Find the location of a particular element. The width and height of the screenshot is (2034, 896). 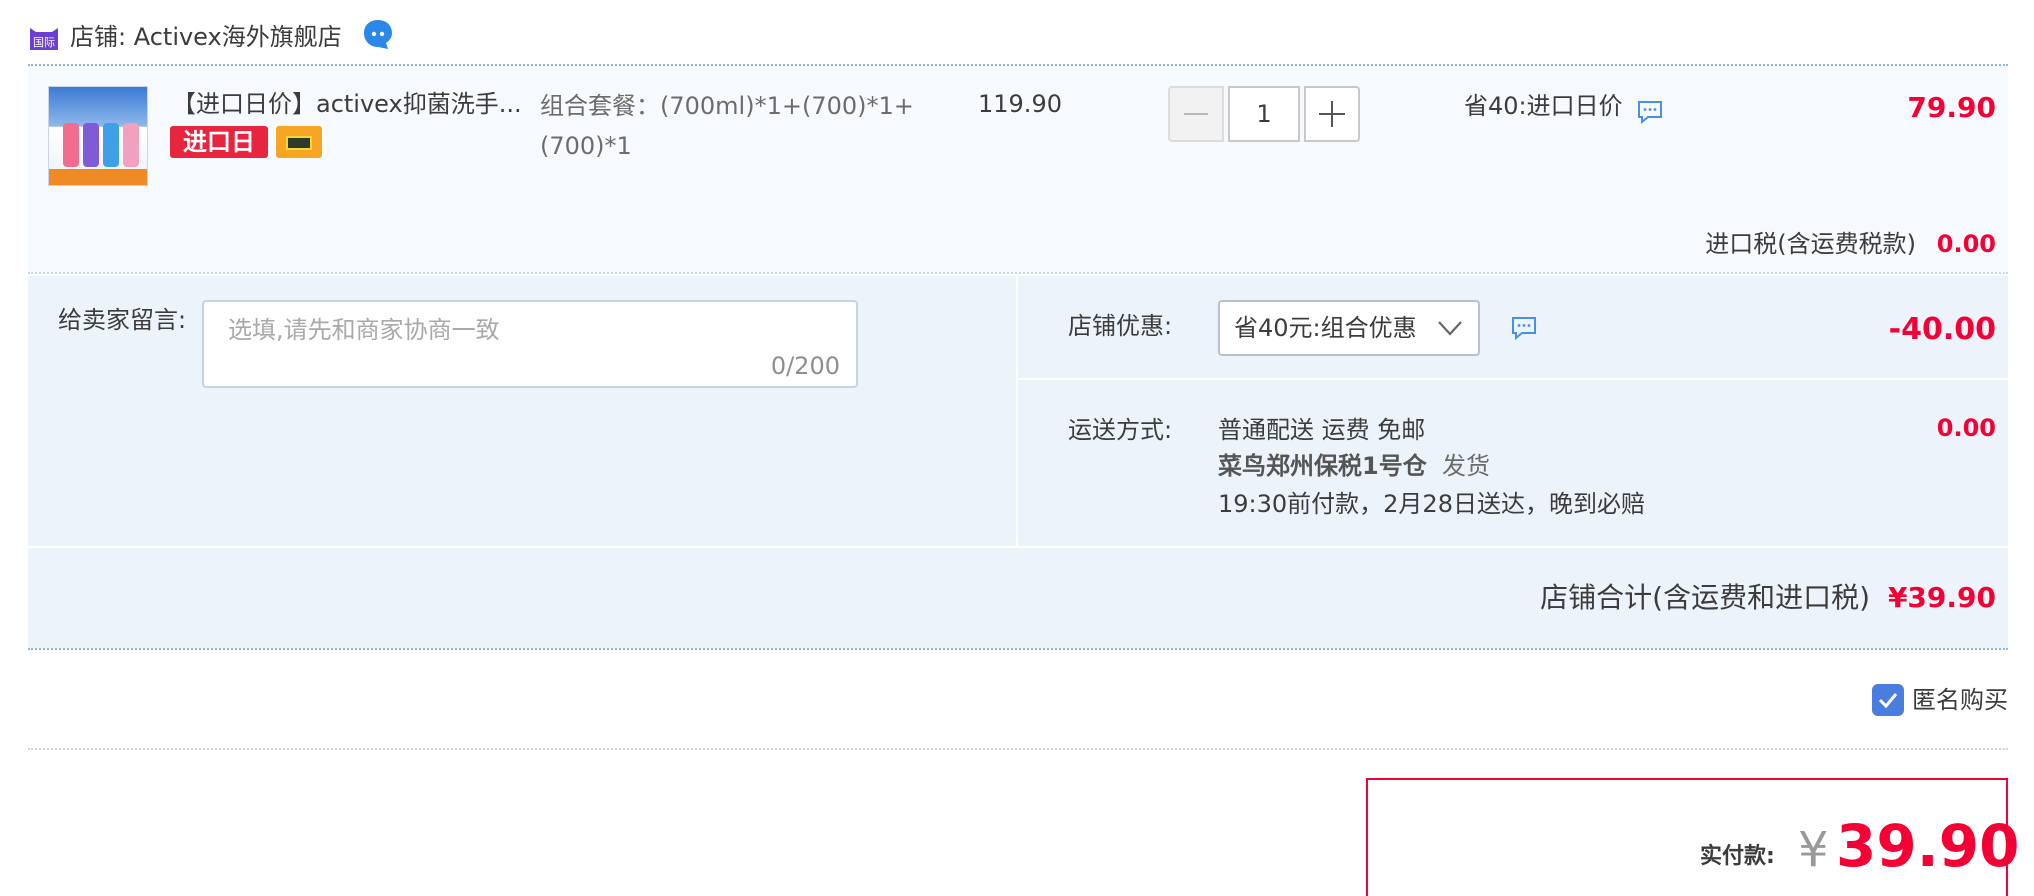

shipping-warehouse: 菜鸟郑州保税1号仓 is located at coordinates (1322, 466).